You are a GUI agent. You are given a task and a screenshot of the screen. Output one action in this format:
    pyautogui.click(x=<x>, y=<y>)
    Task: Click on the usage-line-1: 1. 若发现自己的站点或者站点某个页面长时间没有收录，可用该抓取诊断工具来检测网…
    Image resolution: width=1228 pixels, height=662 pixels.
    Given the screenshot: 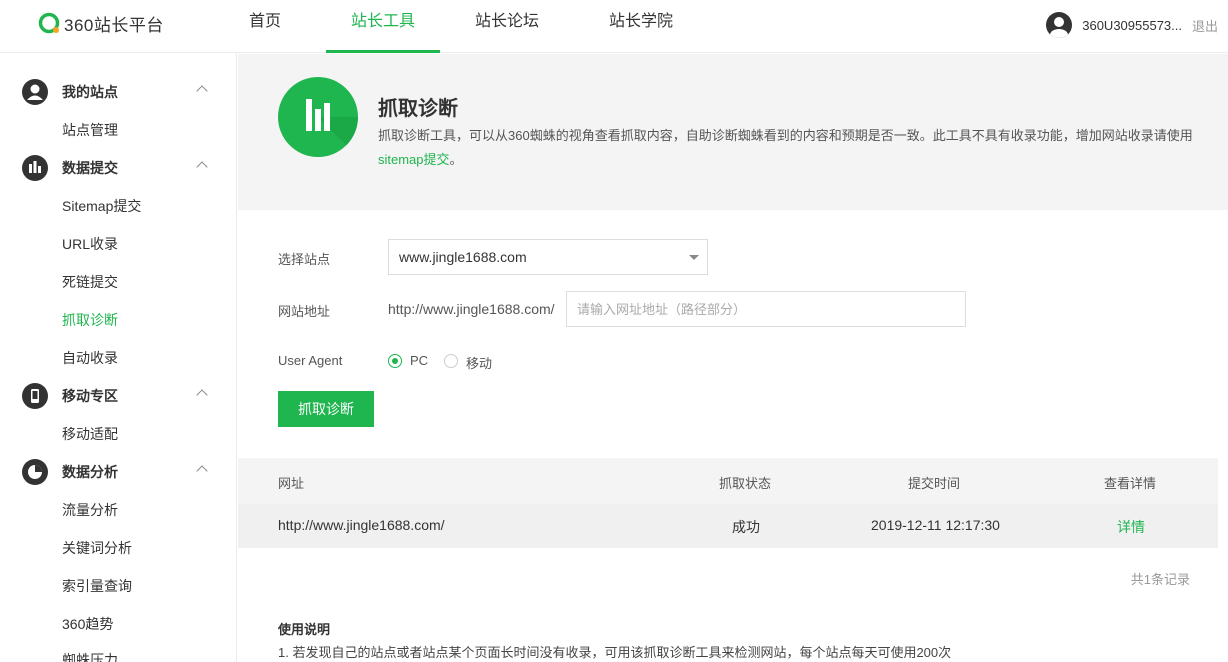 What is the action you would take?
    pyautogui.click(x=615, y=652)
    